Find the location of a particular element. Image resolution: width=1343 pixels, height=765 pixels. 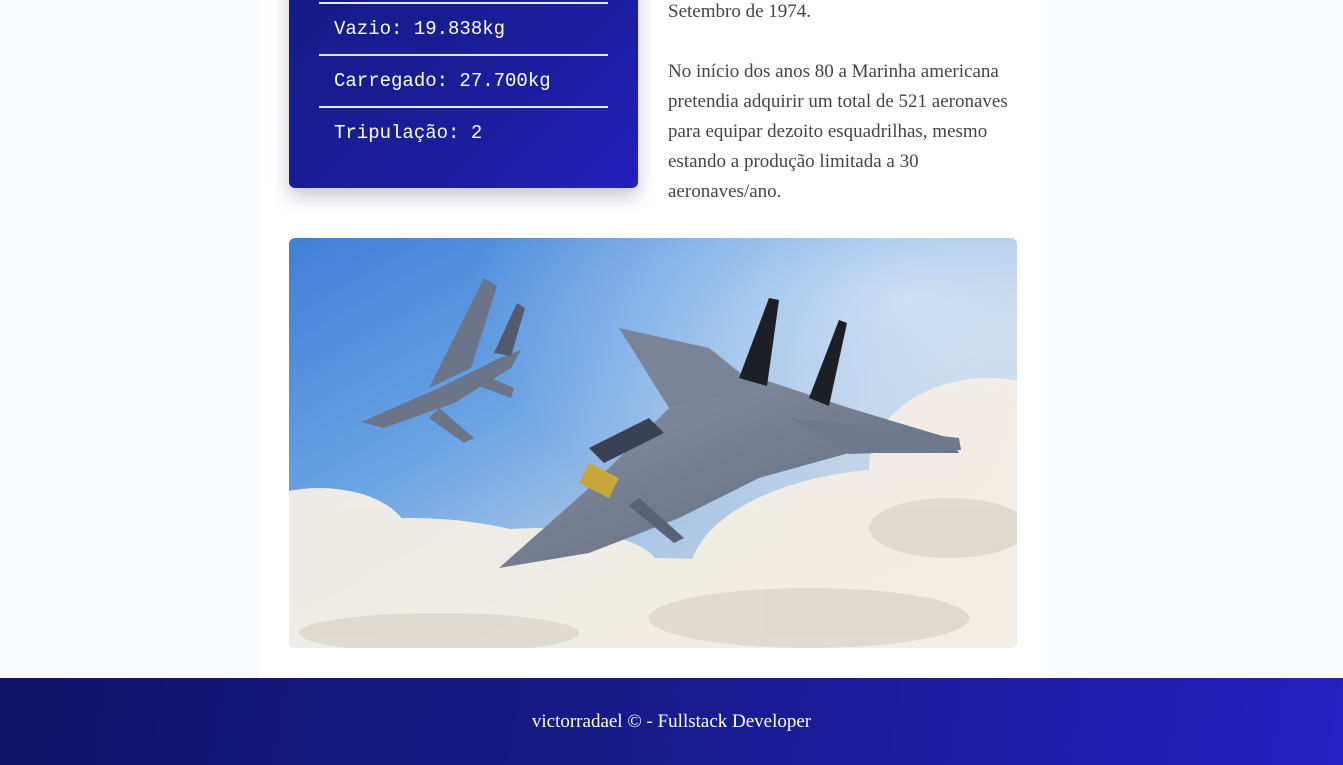

footer-credit: victorradael © - Fullstack Developer is located at coordinates (671, 721).